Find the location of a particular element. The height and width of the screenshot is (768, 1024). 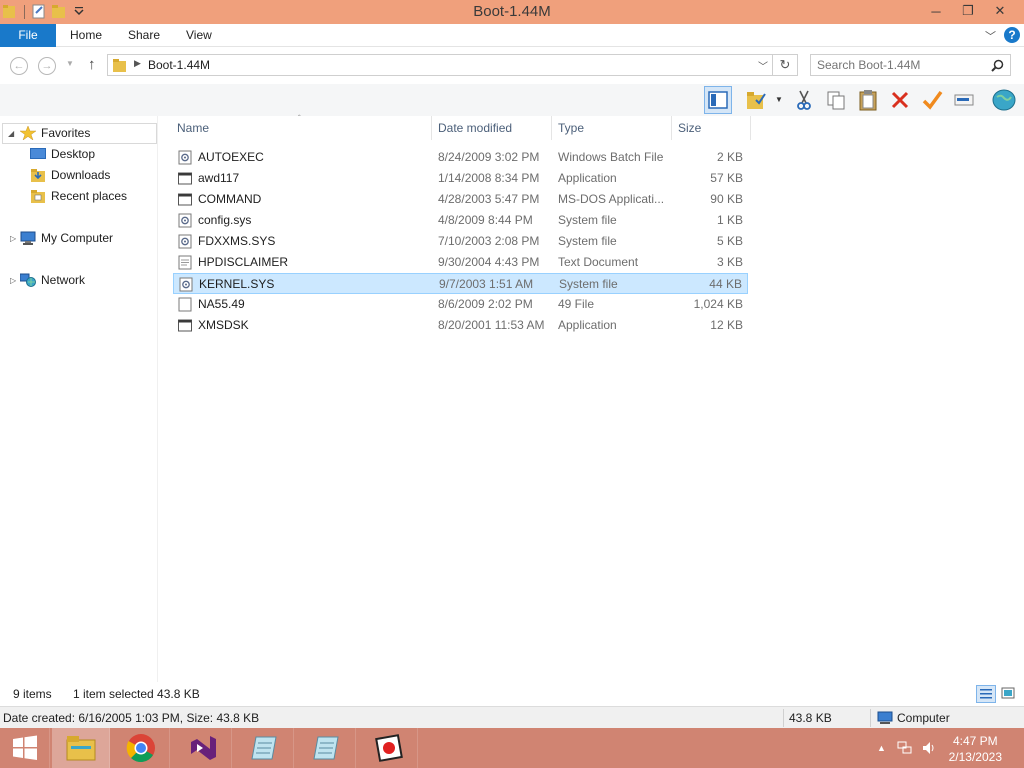

folder-options-dropdown-icon: ▼ is located at coordinates (779, 99).